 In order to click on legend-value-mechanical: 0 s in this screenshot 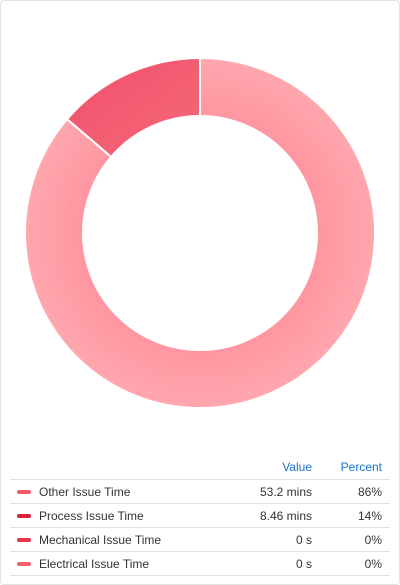, I will do `click(280, 539)`.